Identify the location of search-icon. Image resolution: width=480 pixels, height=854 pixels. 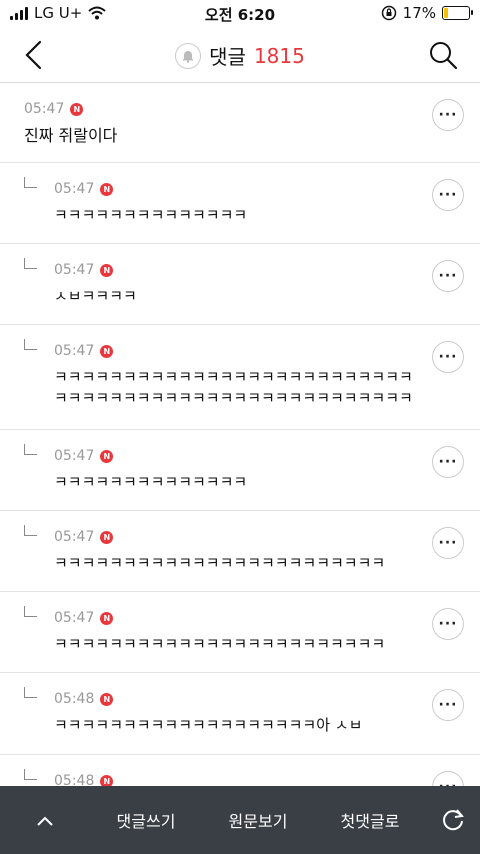
(443, 55).